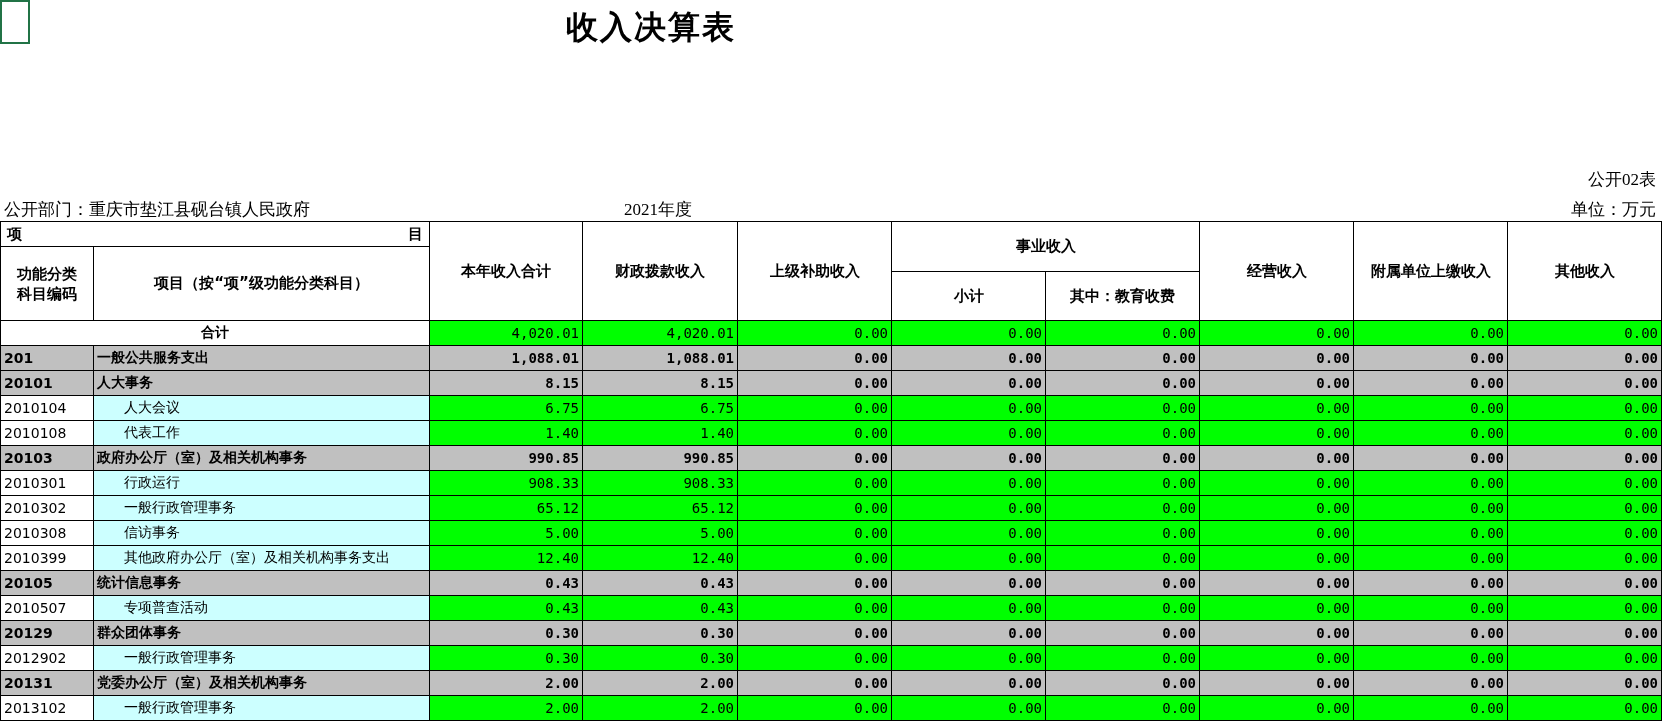 The width and height of the screenshot is (1664, 725). I want to click on sheet-title: 收入决算表, so click(651, 27).